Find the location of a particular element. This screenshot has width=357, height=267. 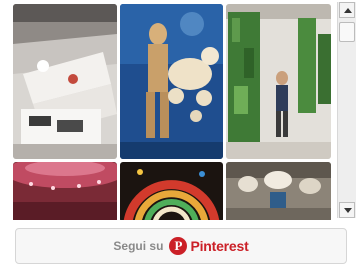

follow-label: Segui su is located at coordinates (138, 246).